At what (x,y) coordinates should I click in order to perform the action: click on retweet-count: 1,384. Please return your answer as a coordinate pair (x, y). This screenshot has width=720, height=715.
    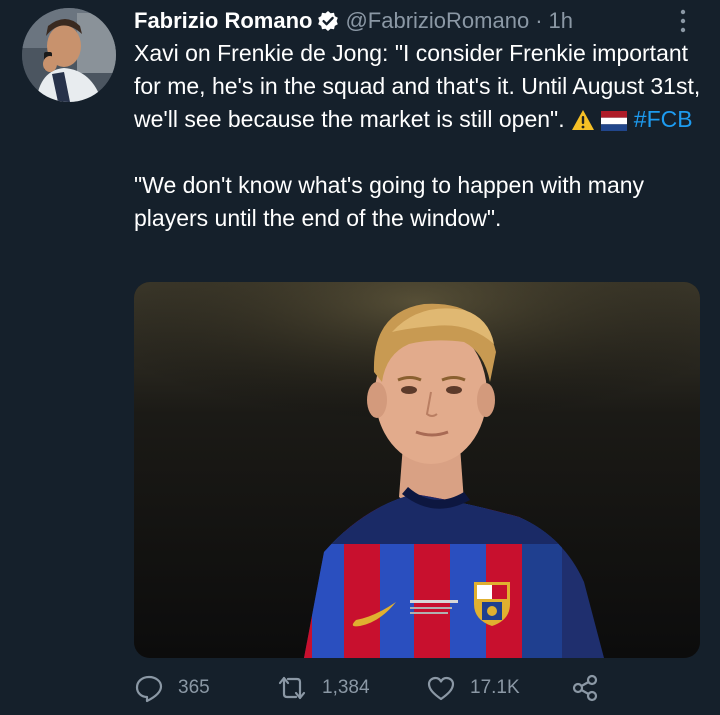
    Looking at the image, I should click on (346, 687).